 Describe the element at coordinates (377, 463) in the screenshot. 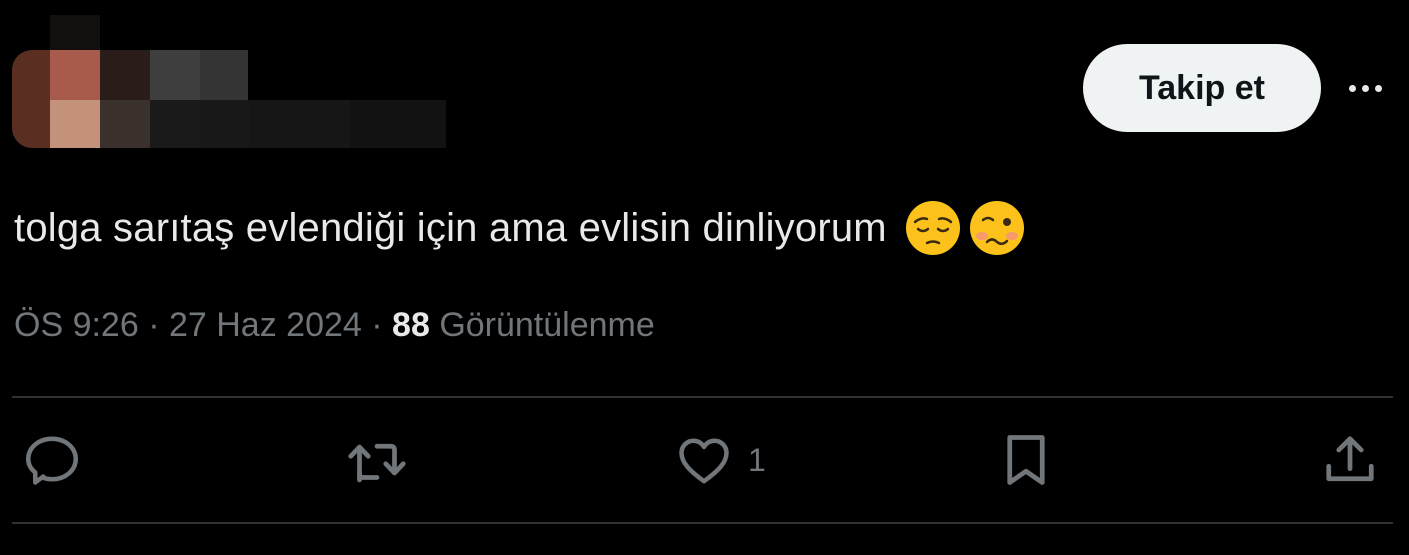

I see `retweet-icon` at that location.